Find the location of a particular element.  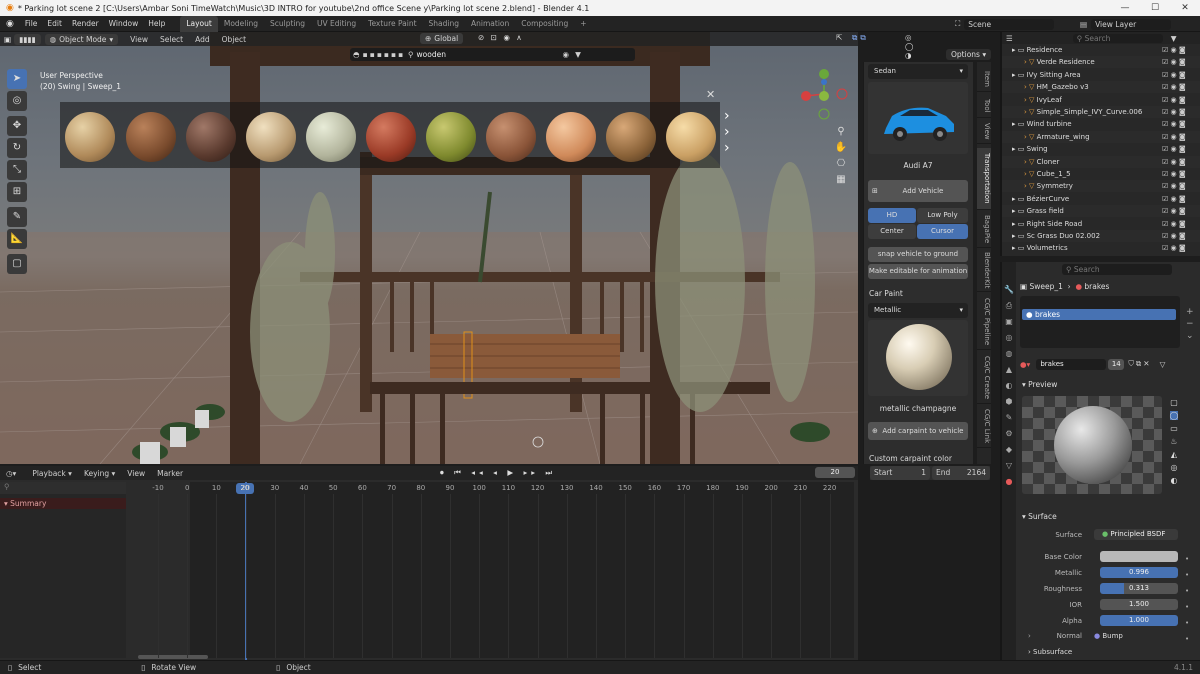

options-dropdown: Options ▾ is located at coordinates (969, 54).